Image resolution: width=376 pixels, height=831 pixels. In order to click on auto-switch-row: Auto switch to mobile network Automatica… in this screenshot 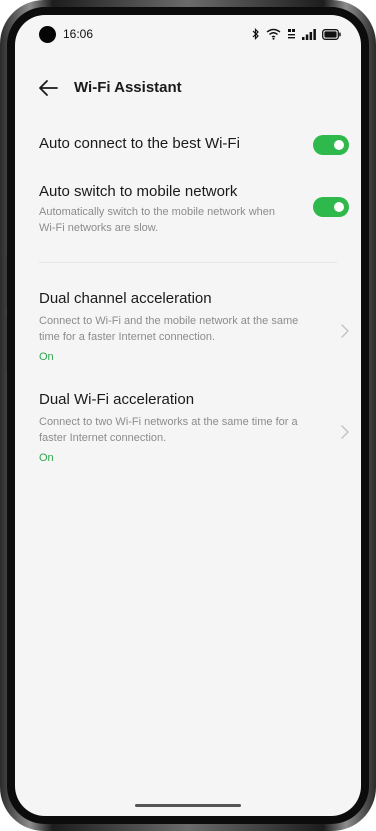, I will do `click(188, 210)`.